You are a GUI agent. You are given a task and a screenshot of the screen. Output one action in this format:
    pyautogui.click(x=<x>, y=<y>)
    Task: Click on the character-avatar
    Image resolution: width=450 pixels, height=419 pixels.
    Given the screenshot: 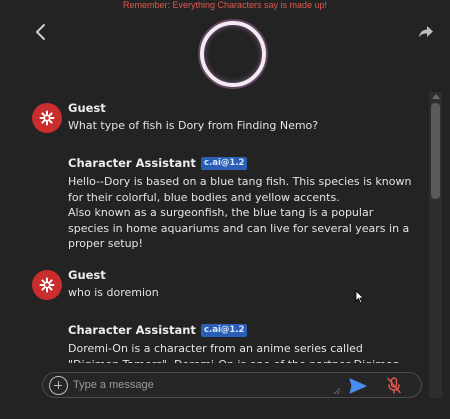 What is the action you would take?
    pyautogui.click(x=233, y=54)
    